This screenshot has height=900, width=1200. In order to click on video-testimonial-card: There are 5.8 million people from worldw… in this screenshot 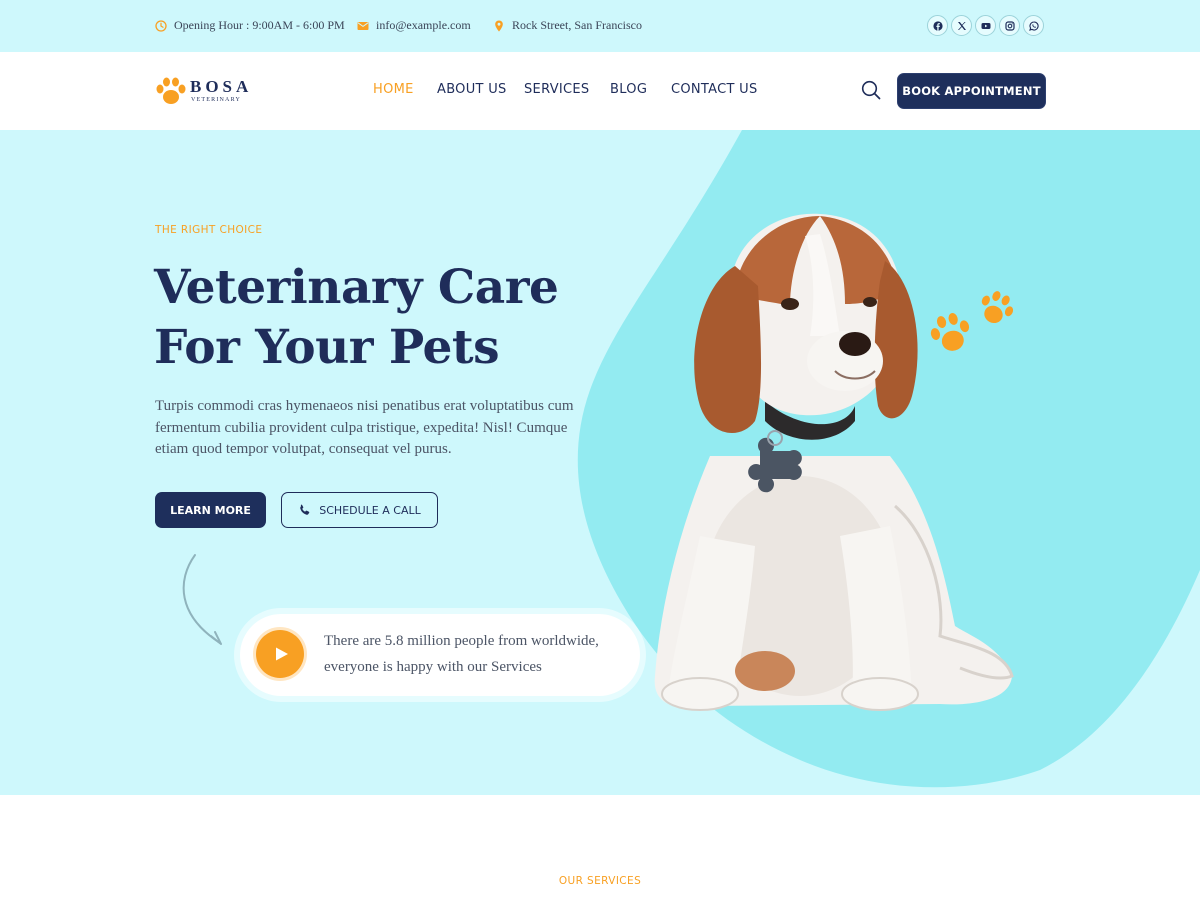, I will do `click(440, 655)`.